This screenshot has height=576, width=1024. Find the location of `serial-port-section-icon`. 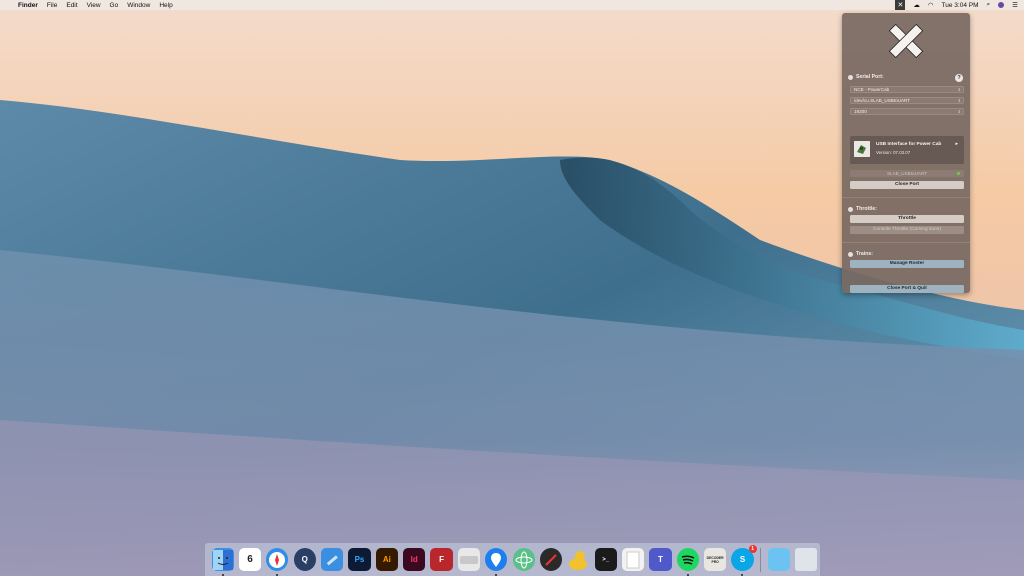

serial-port-section-icon is located at coordinates (850, 77).